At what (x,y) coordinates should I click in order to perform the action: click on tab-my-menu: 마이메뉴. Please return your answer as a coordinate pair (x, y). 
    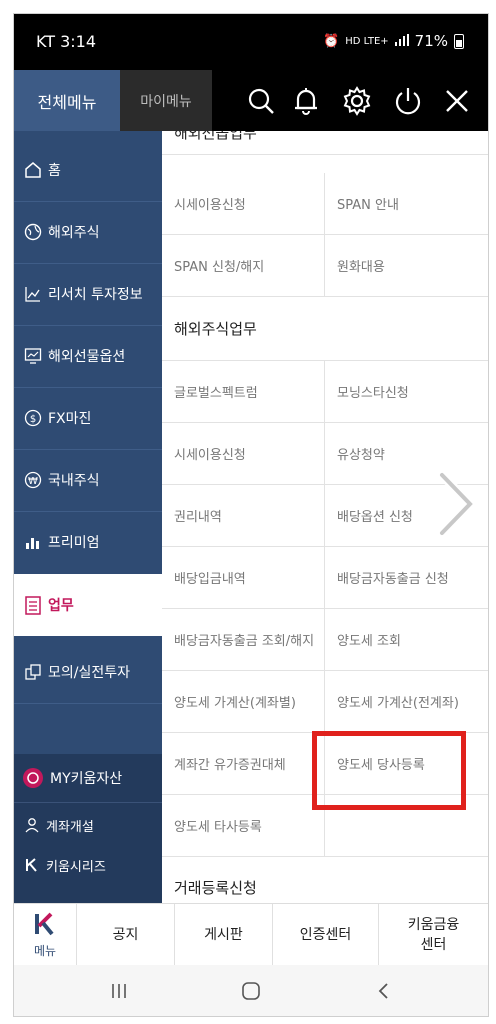
    Looking at the image, I should click on (166, 100).